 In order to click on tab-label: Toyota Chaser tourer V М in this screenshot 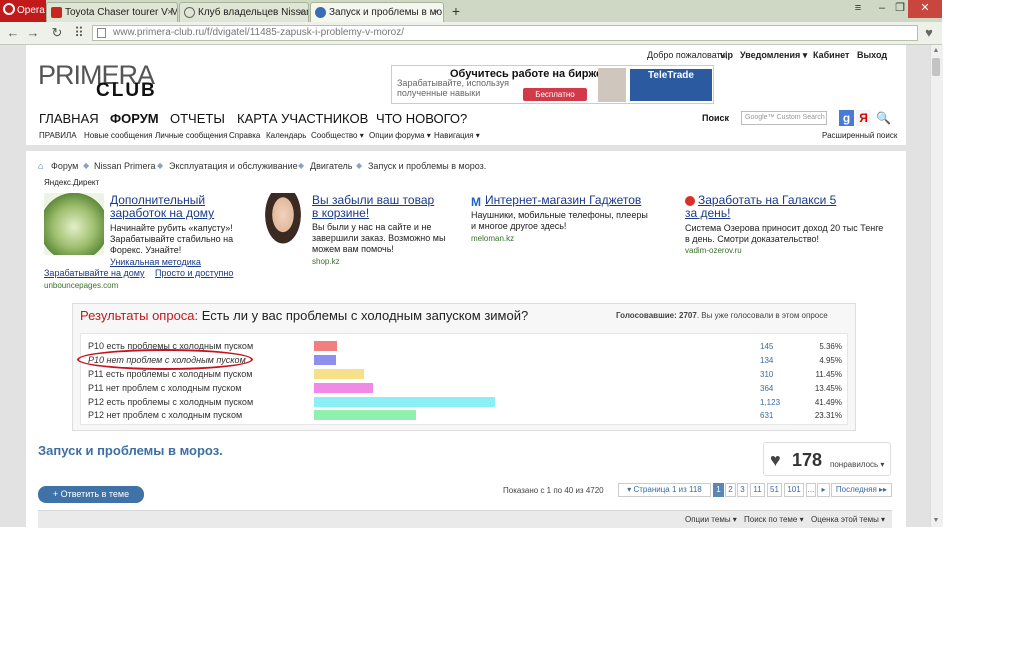, I will do `click(121, 12)`.